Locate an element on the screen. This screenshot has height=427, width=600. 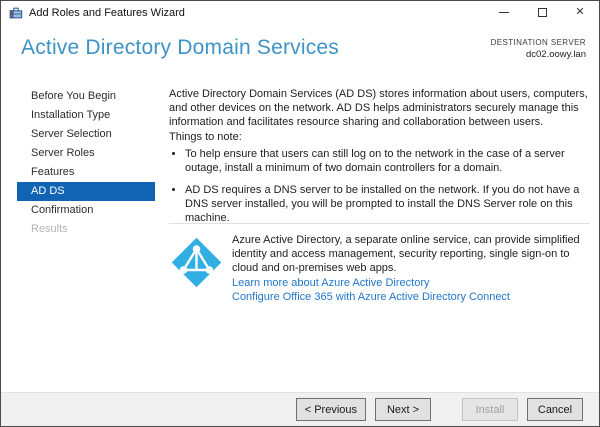
previous-button: < Previous is located at coordinates (330, 409).